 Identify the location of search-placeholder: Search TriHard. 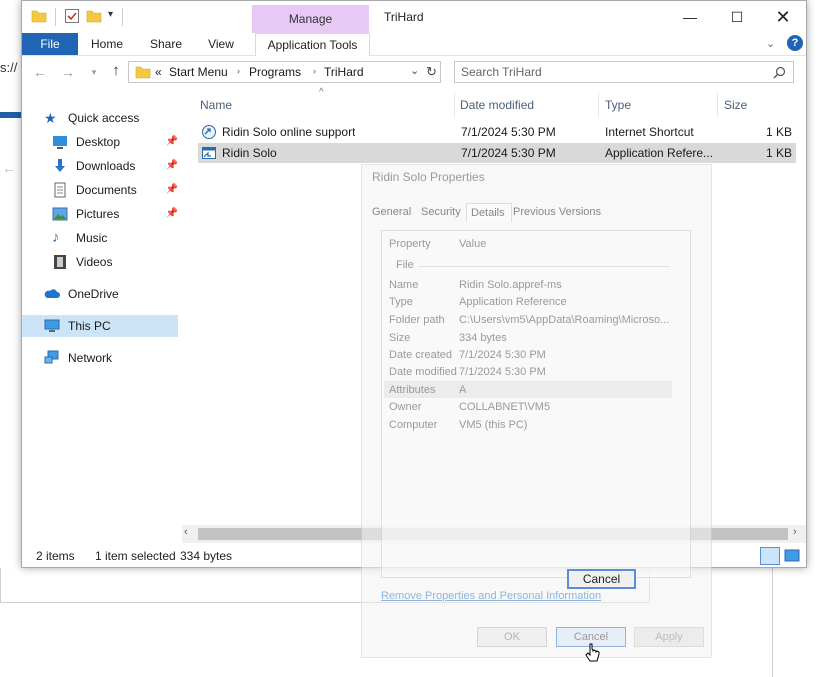
(501, 72).